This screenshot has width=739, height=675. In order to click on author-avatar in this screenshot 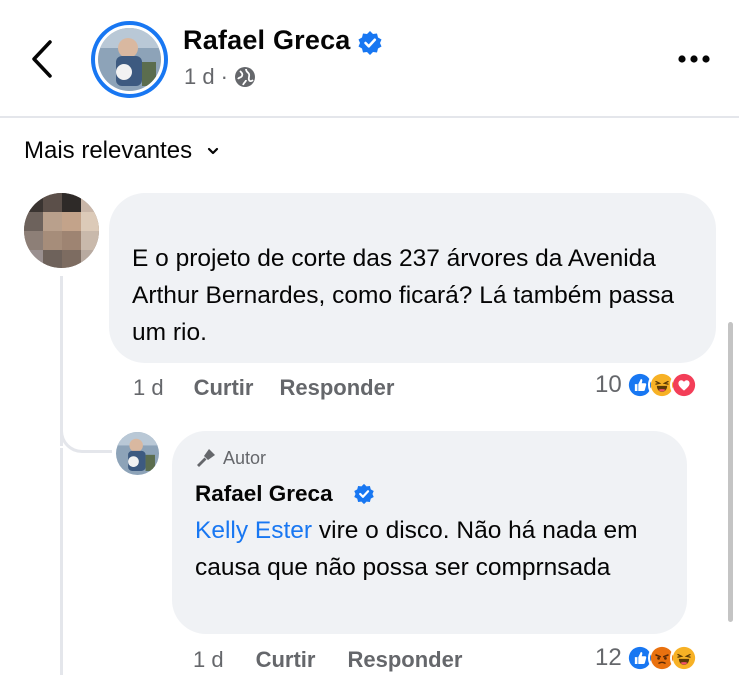, I will do `click(129, 59)`.